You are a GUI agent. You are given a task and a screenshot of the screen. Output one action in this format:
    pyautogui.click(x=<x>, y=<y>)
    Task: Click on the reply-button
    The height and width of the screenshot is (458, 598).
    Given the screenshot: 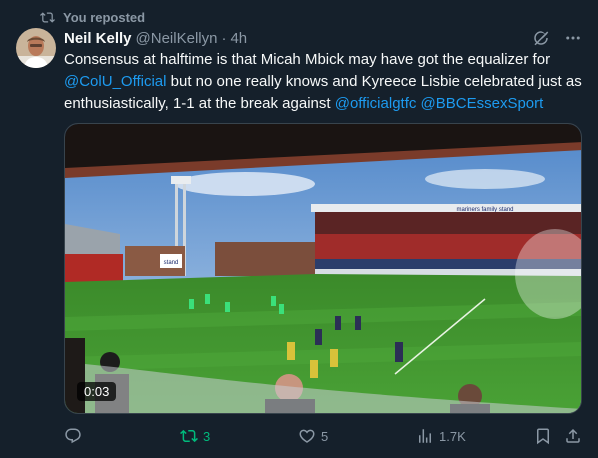 What is the action you would take?
    pyautogui.click(x=75, y=436)
    